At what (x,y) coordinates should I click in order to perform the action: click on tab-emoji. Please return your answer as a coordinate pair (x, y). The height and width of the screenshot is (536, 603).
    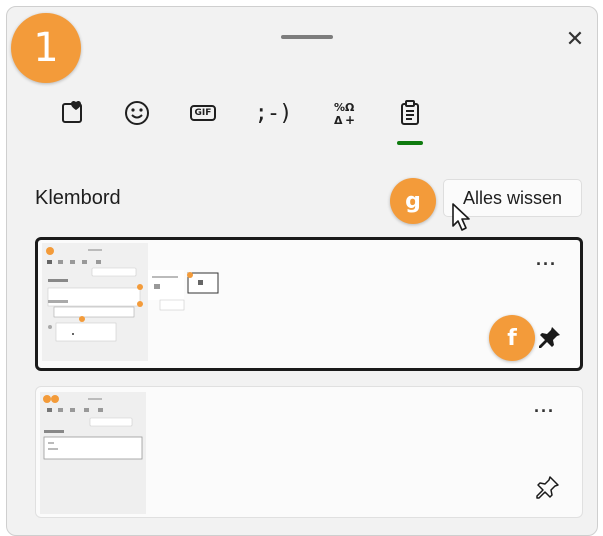
    Looking at the image, I should click on (137, 113).